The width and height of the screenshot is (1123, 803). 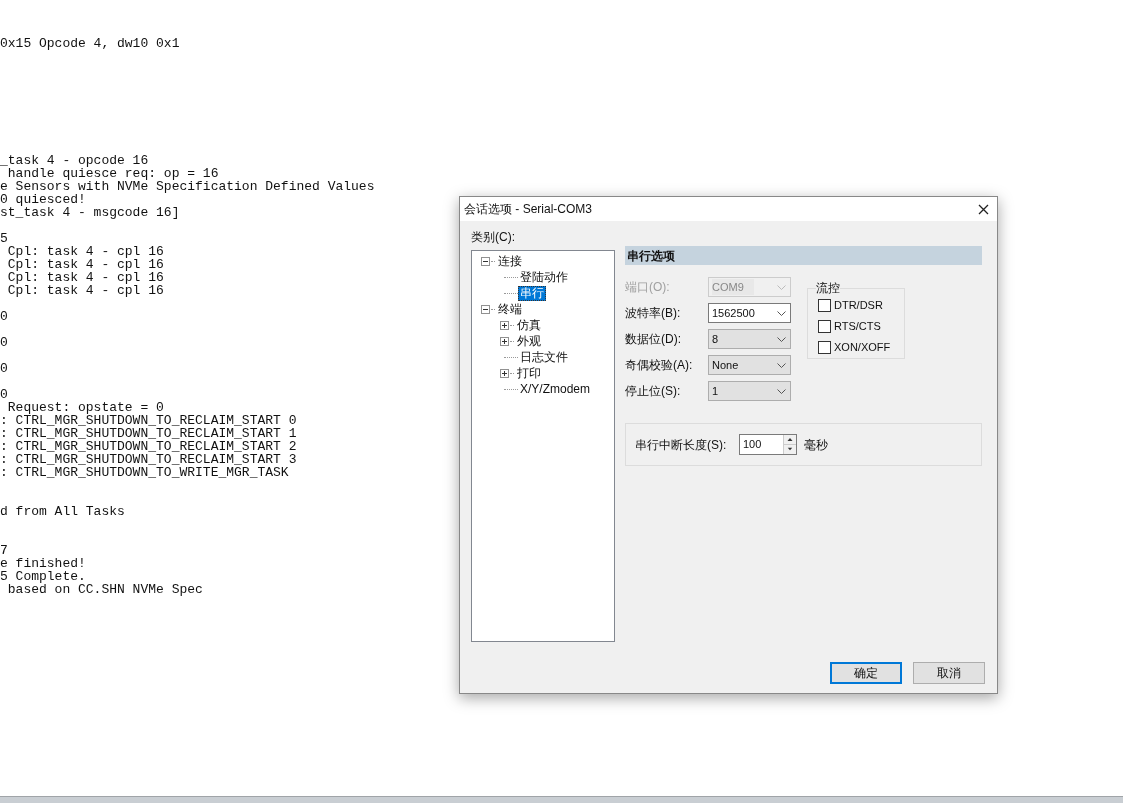 I want to click on spin-down-icon, so click(x=790, y=448).